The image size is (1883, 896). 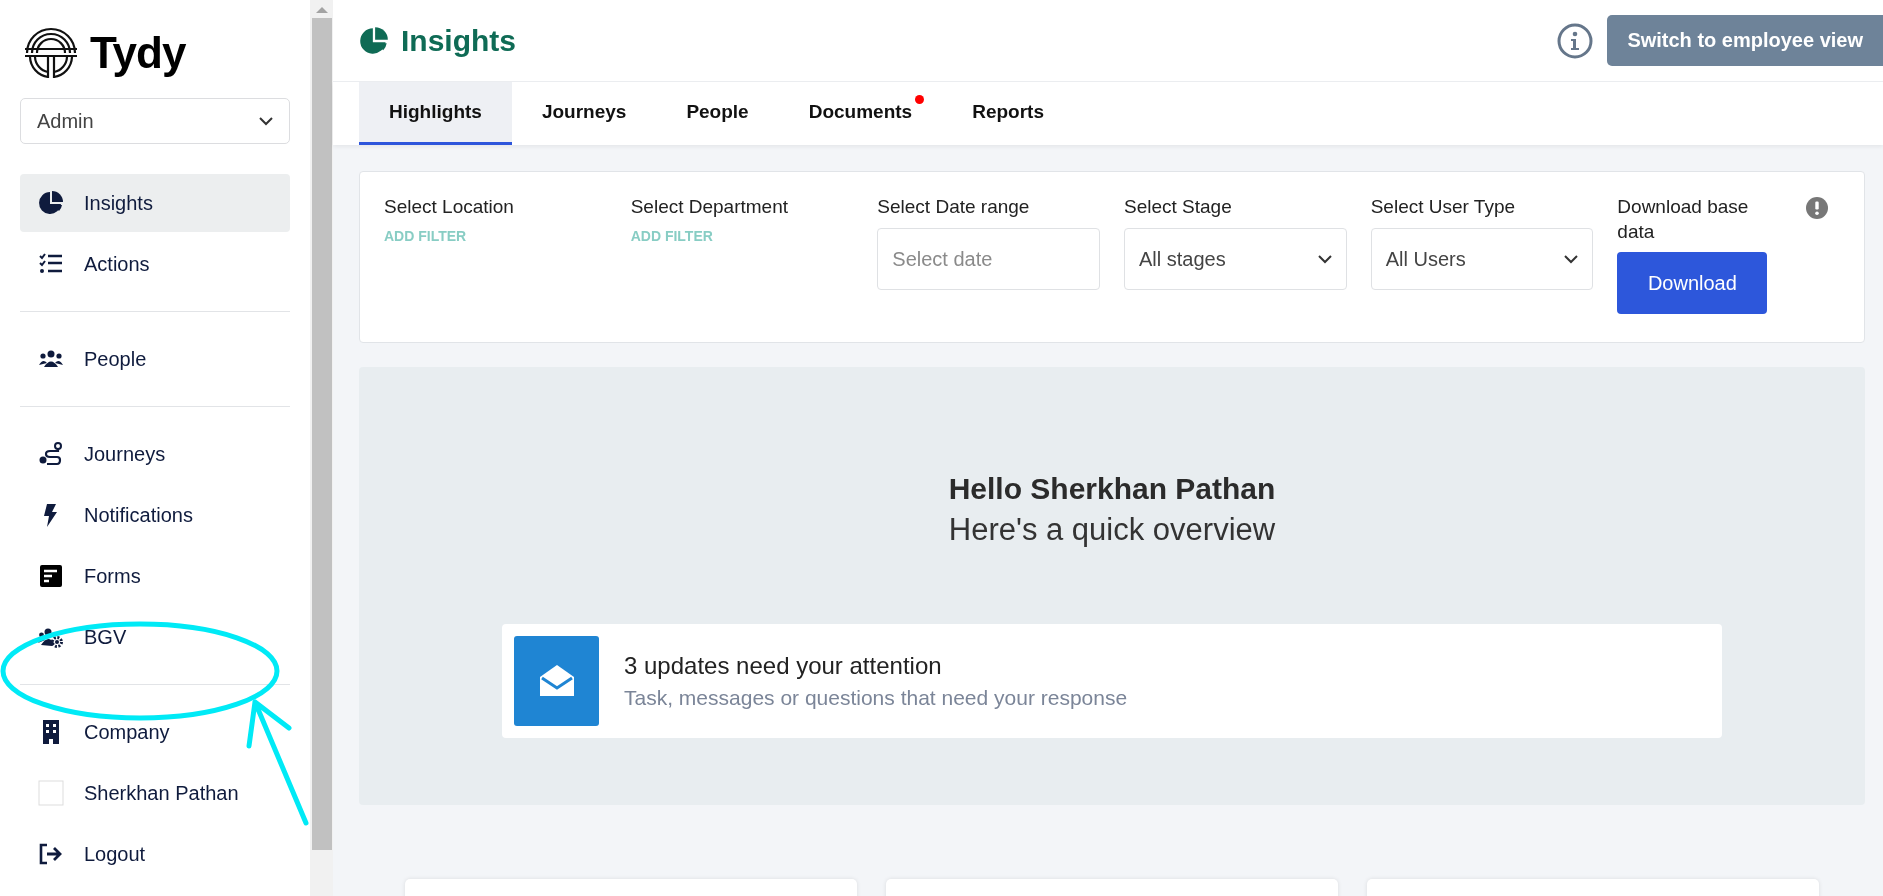 What do you see at coordinates (1443, 207) in the screenshot?
I see `filter-label: Select User Type` at bounding box center [1443, 207].